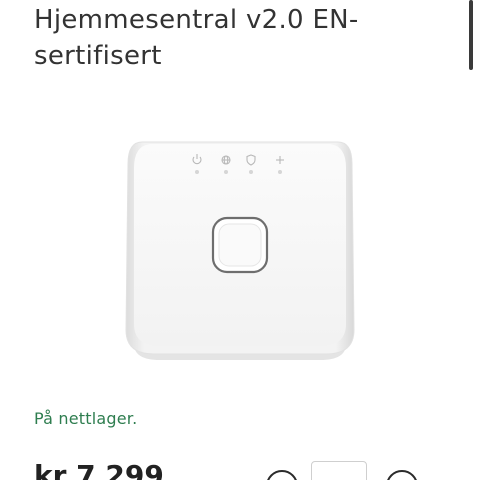 The image size is (480, 480). What do you see at coordinates (240, 245) in the screenshot?
I see `center-button` at bounding box center [240, 245].